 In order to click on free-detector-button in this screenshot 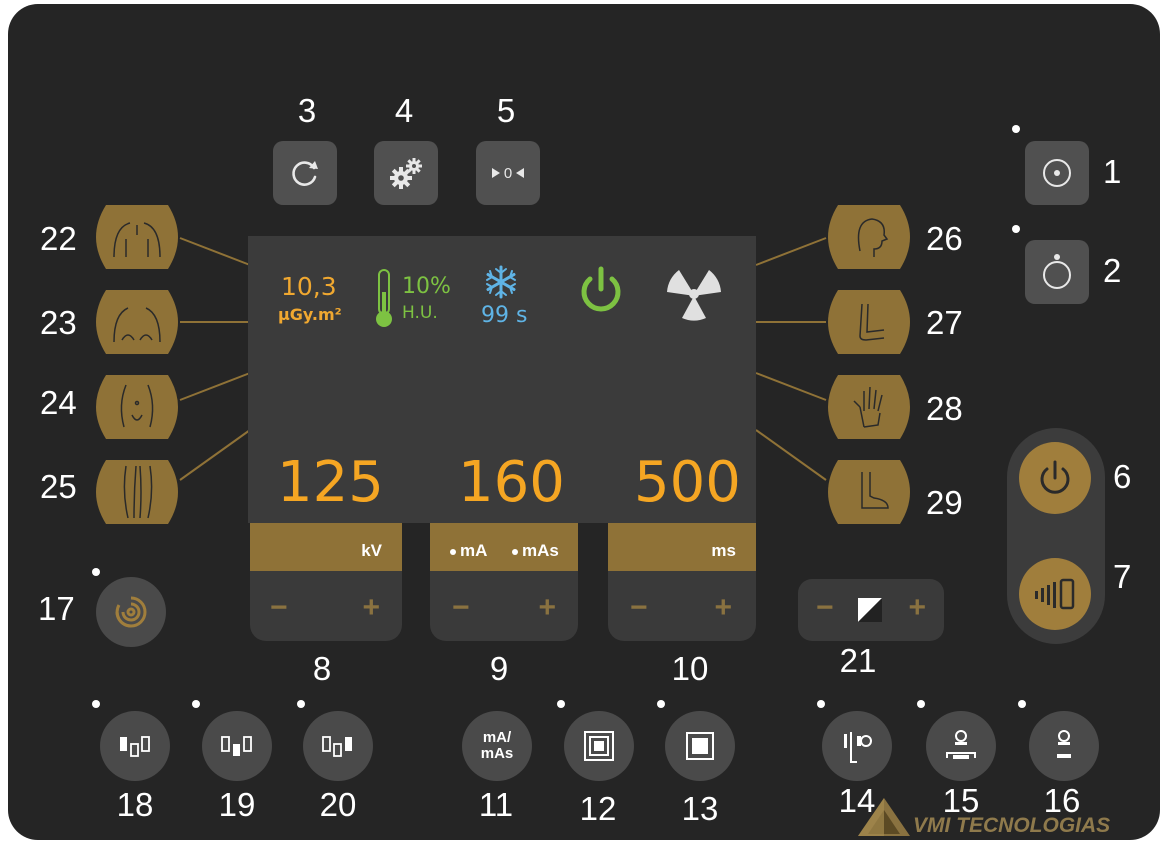, I will do `click(1064, 746)`.